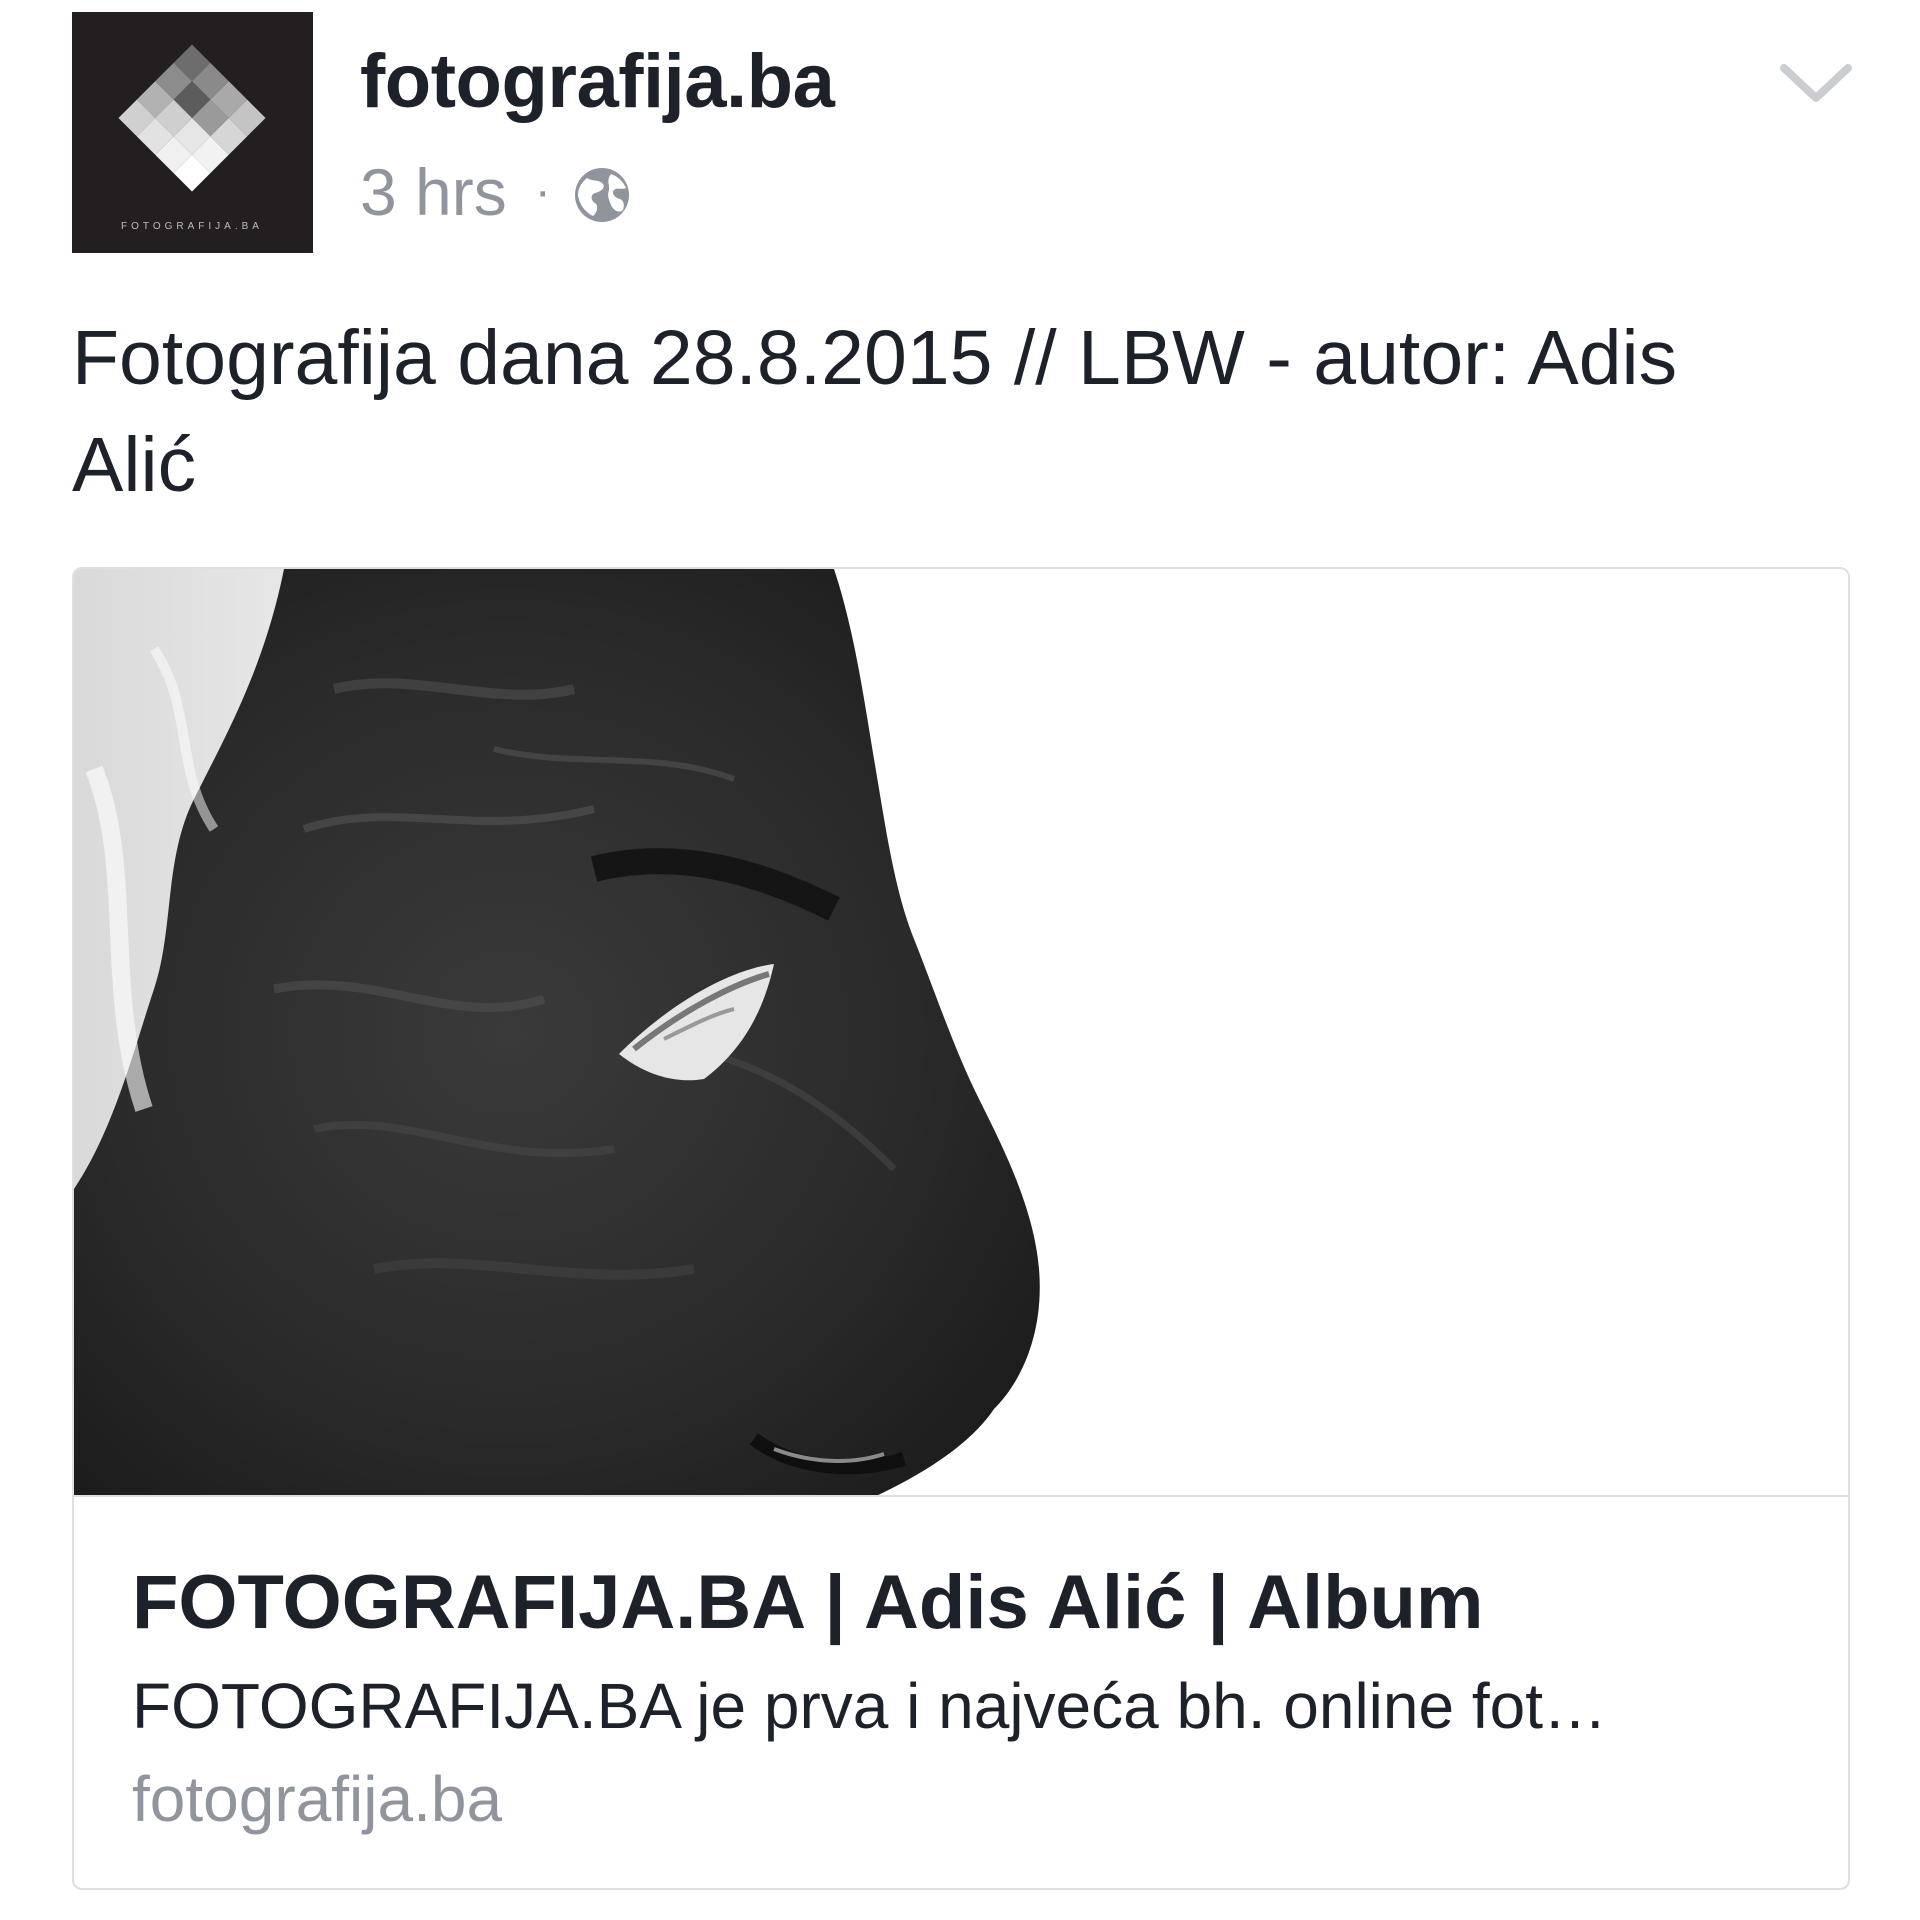 The image size is (1920, 1920). I want to click on post-timestamp: 3 hrs, so click(433, 192).